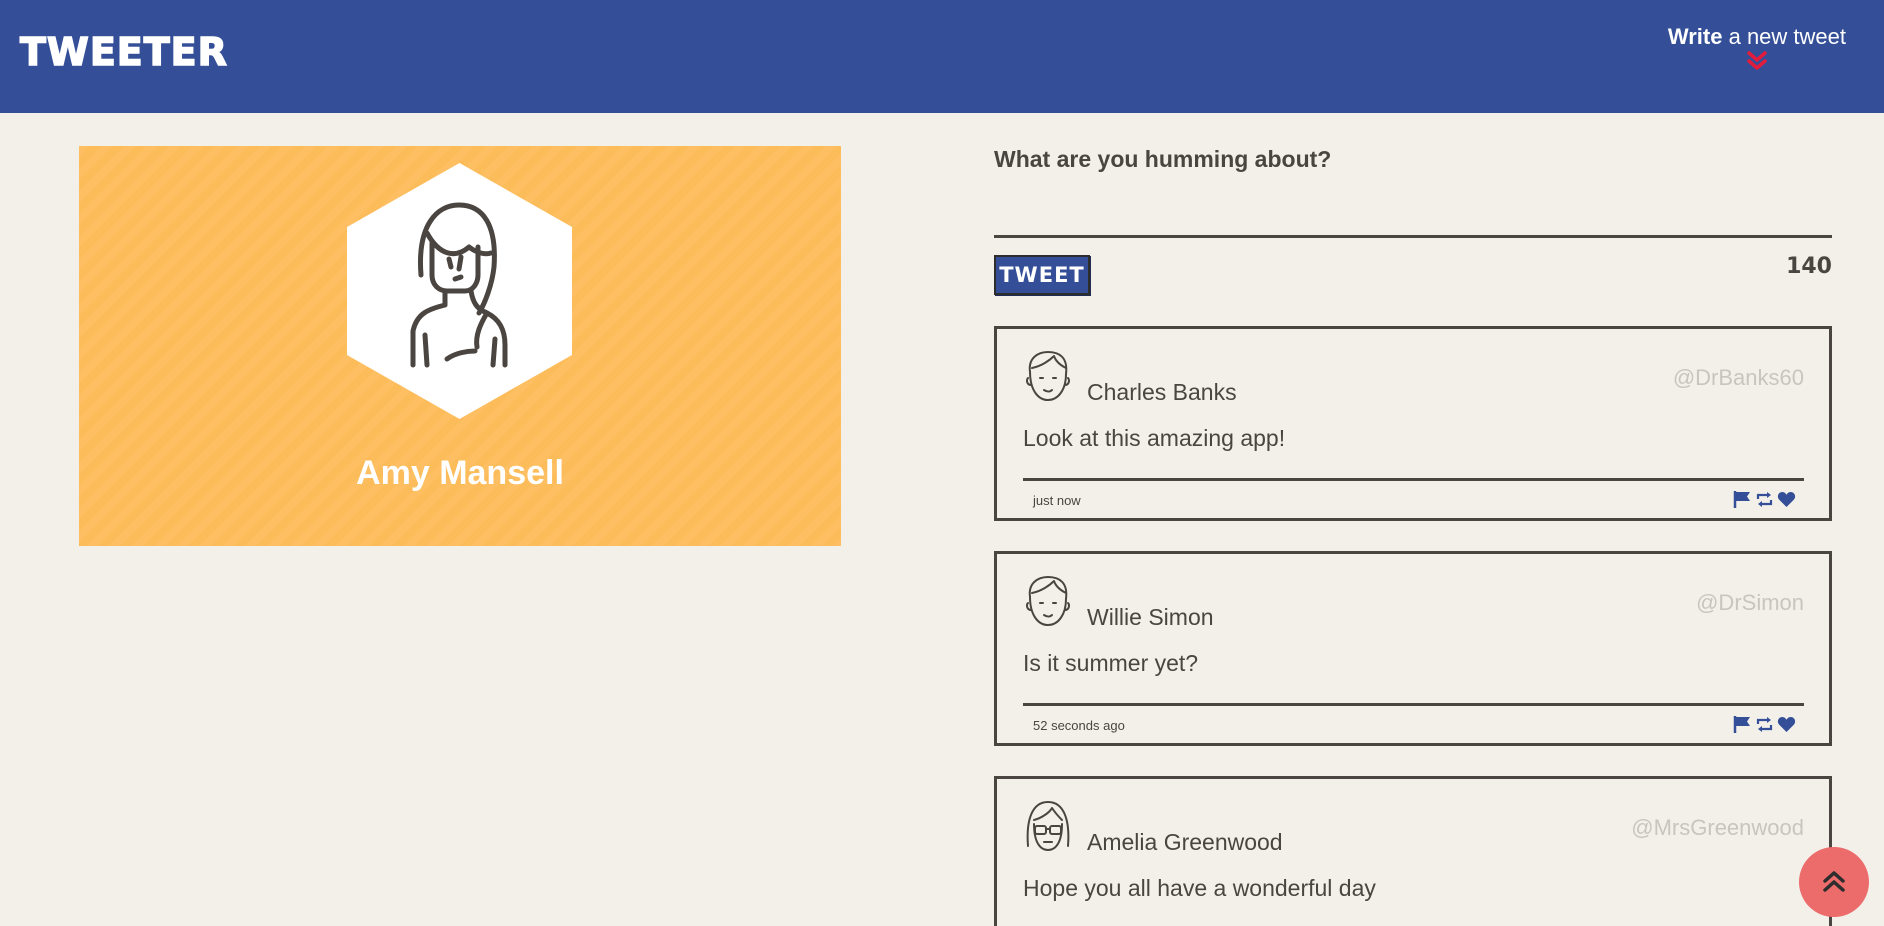  Describe the element at coordinates (1784, 36) in the screenshot. I see `compose-toggle-text: a new tweet` at that location.